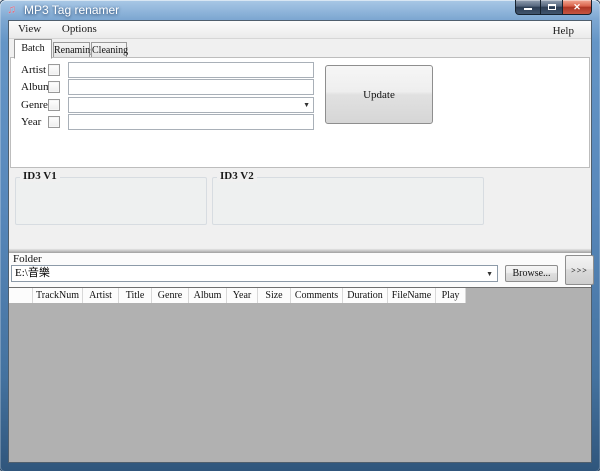  What do you see at coordinates (191, 70) in the screenshot?
I see `artist-input` at bounding box center [191, 70].